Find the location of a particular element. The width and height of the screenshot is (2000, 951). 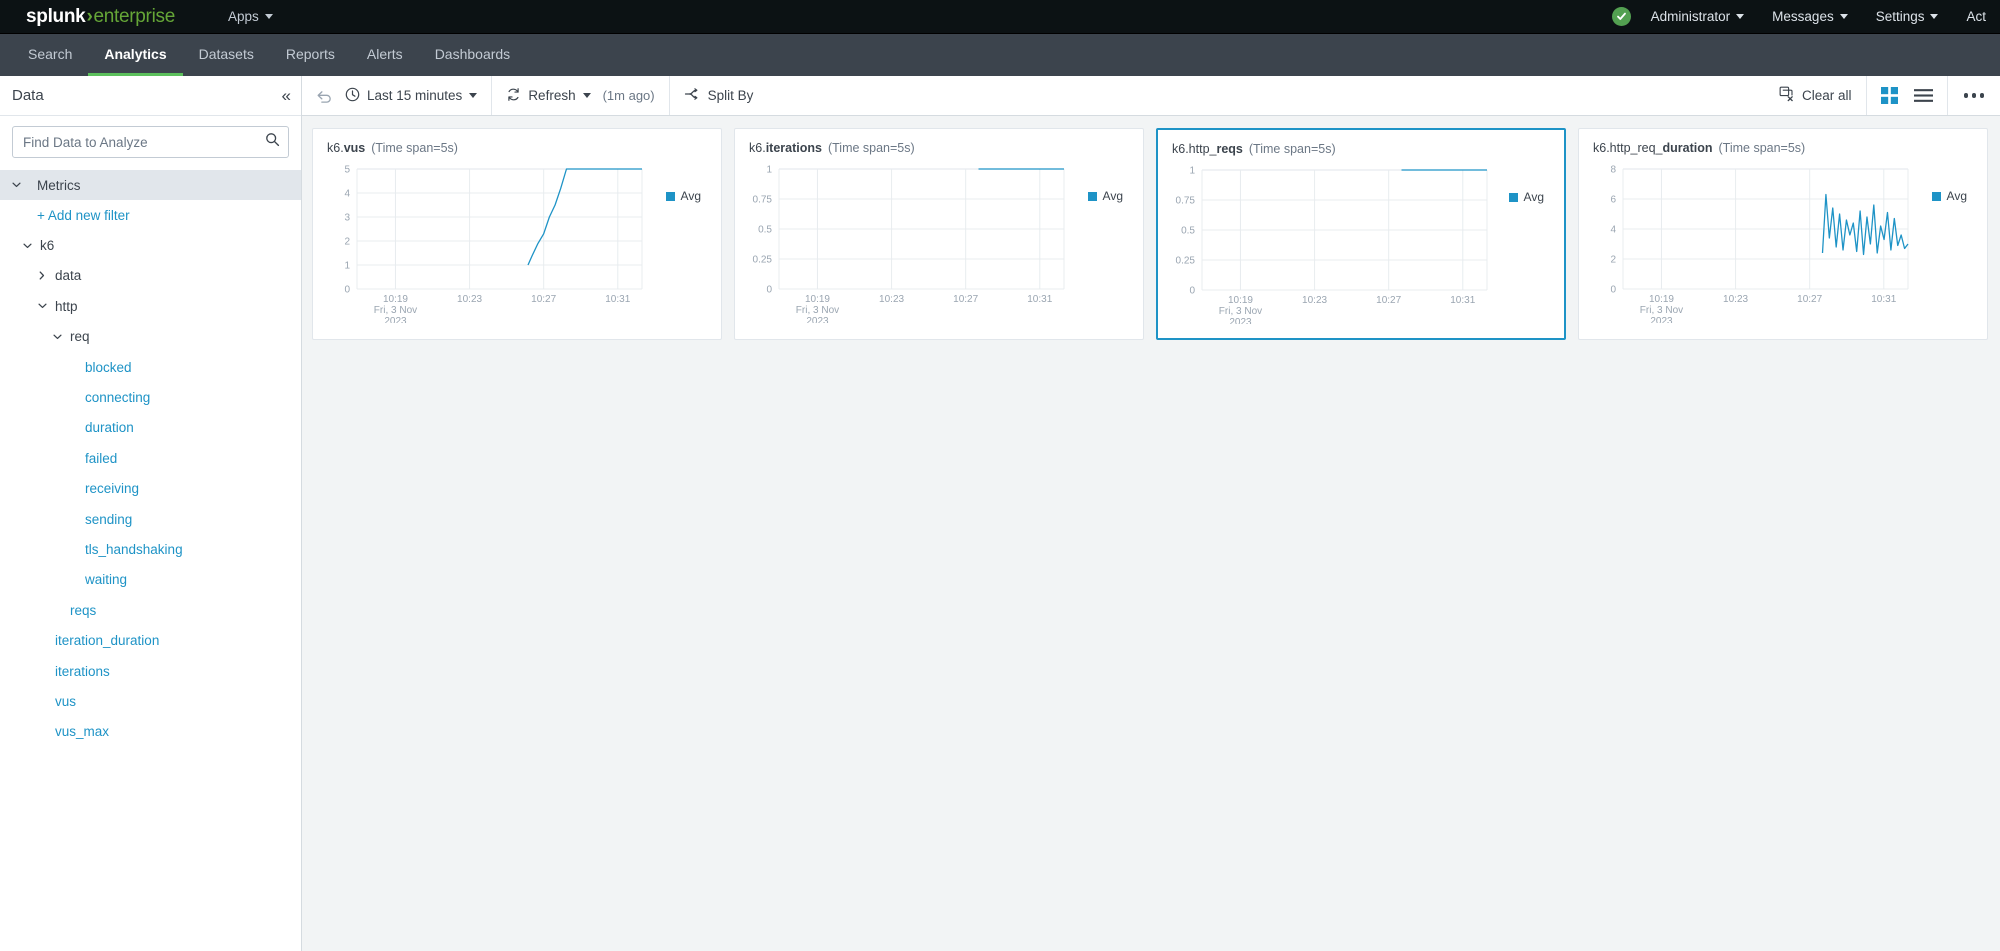

tree-item-label: vus_max is located at coordinates (82, 732).